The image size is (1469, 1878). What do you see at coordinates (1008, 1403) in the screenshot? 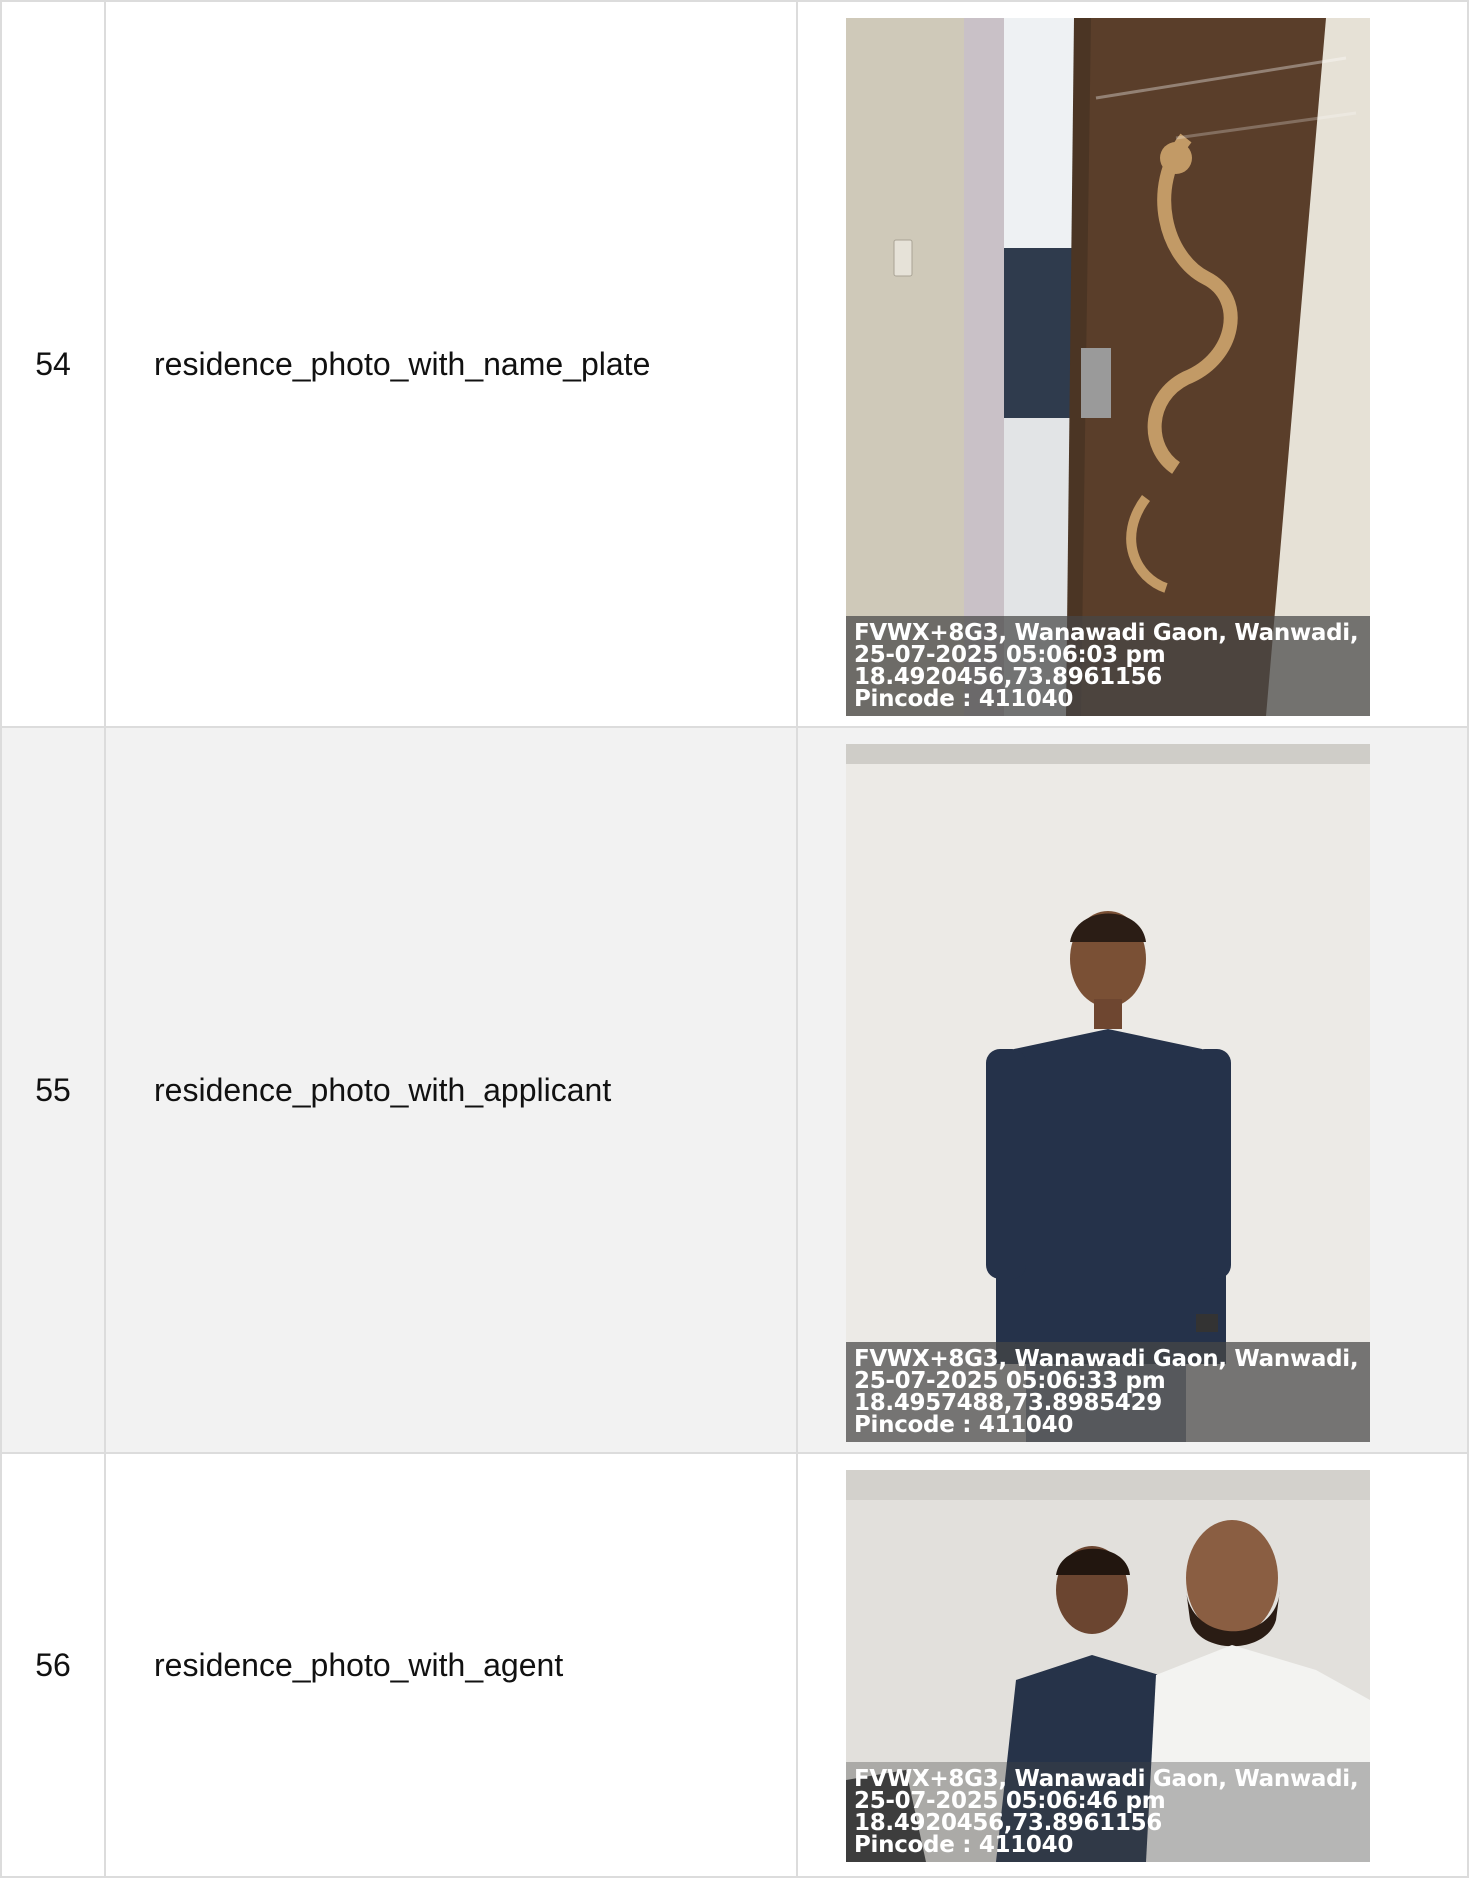
I see `stamp-coords: 18.4957488,73.8985429` at bounding box center [1008, 1403].